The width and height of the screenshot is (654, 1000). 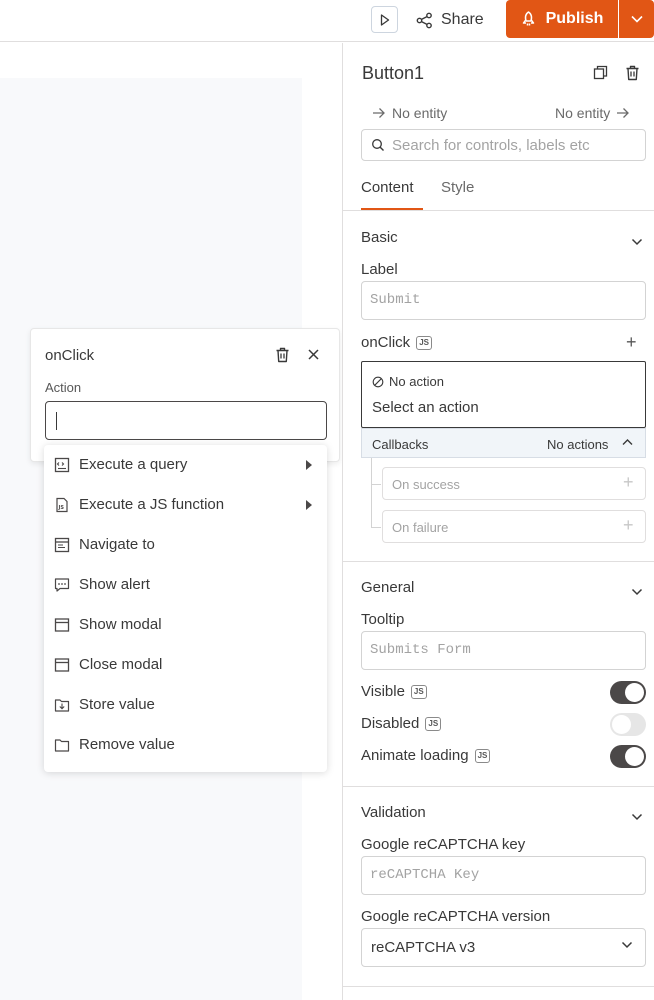 What do you see at coordinates (443, 844) in the screenshot?
I see `recaptcha-key-text: Google reCAPTCHA key` at bounding box center [443, 844].